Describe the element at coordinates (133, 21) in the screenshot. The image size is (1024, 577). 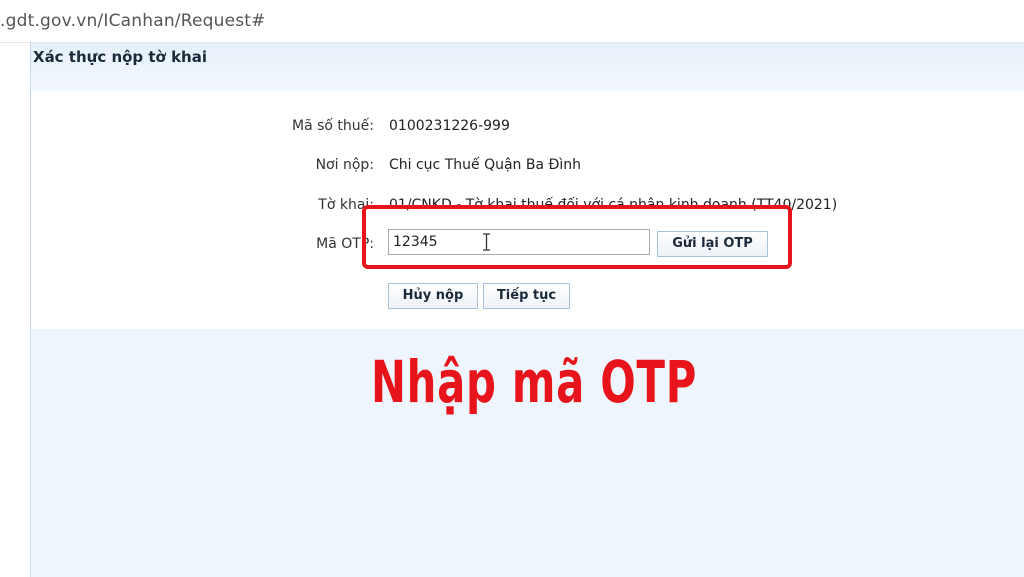
I see `url-text: .gdt.gov.vn/ICanhan/Request#` at that location.